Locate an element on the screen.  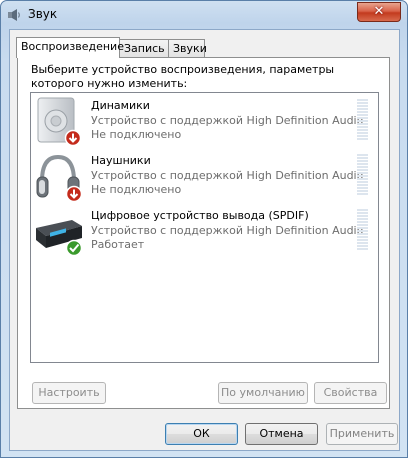
speakers-icon is located at coordinates (59, 122).